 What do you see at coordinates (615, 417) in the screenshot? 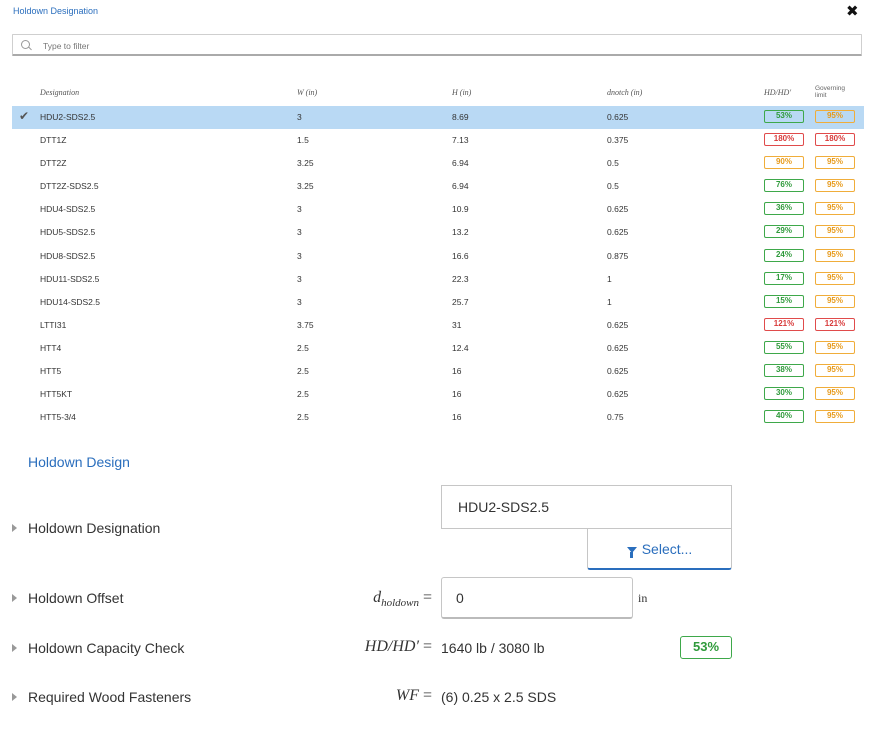
I see `cell-d: 0.75` at bounding box center [615, 417].